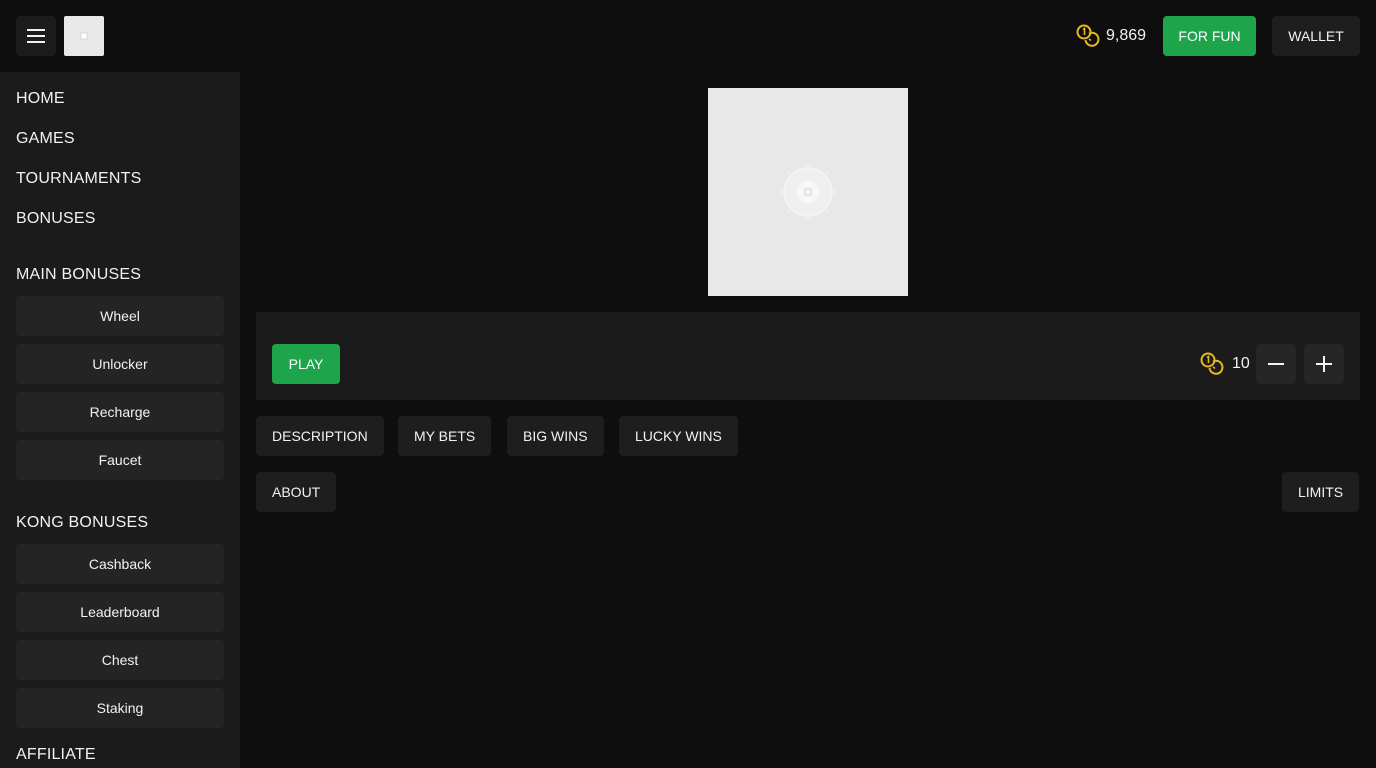 This screenshot has height=768, width=1376. Describe the element at coordinates (120, 708) in the screenshot. I see `bonus-staking-button: Staking` at that location.